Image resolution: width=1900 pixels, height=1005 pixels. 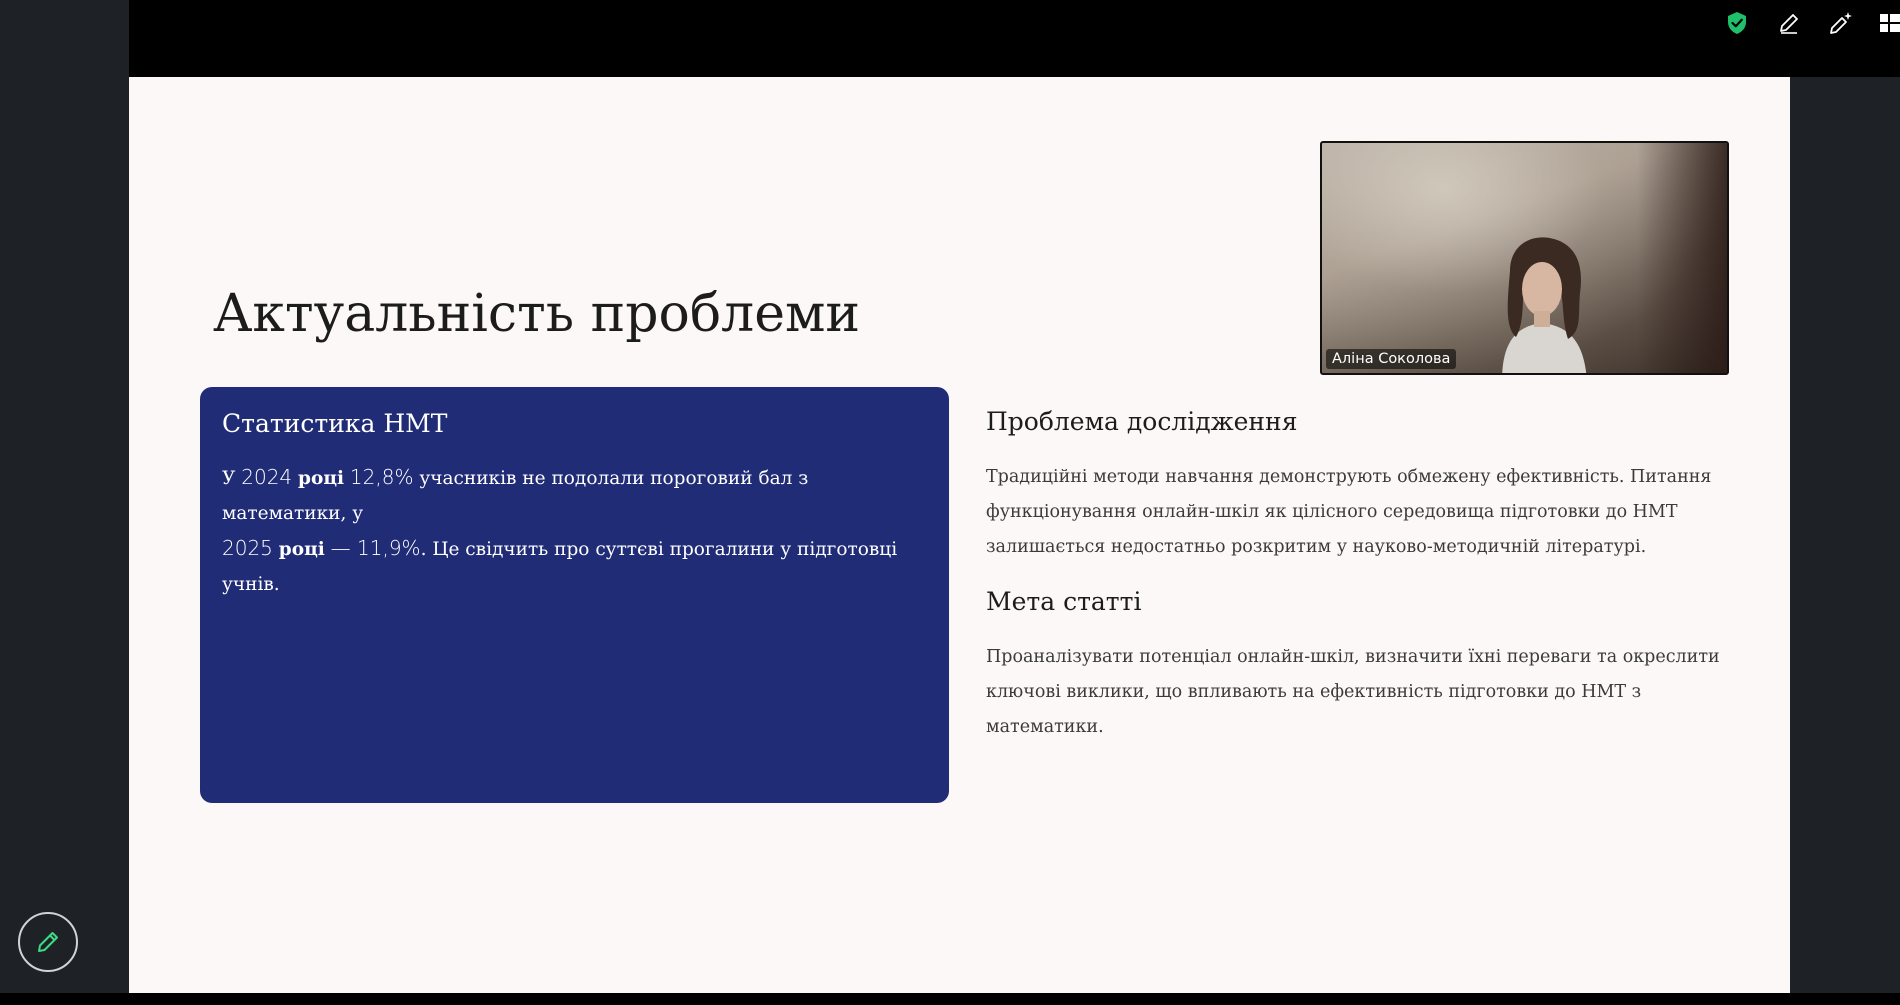 I want to click on stat-percent: — 11,9%, so click(x=375, y=548).